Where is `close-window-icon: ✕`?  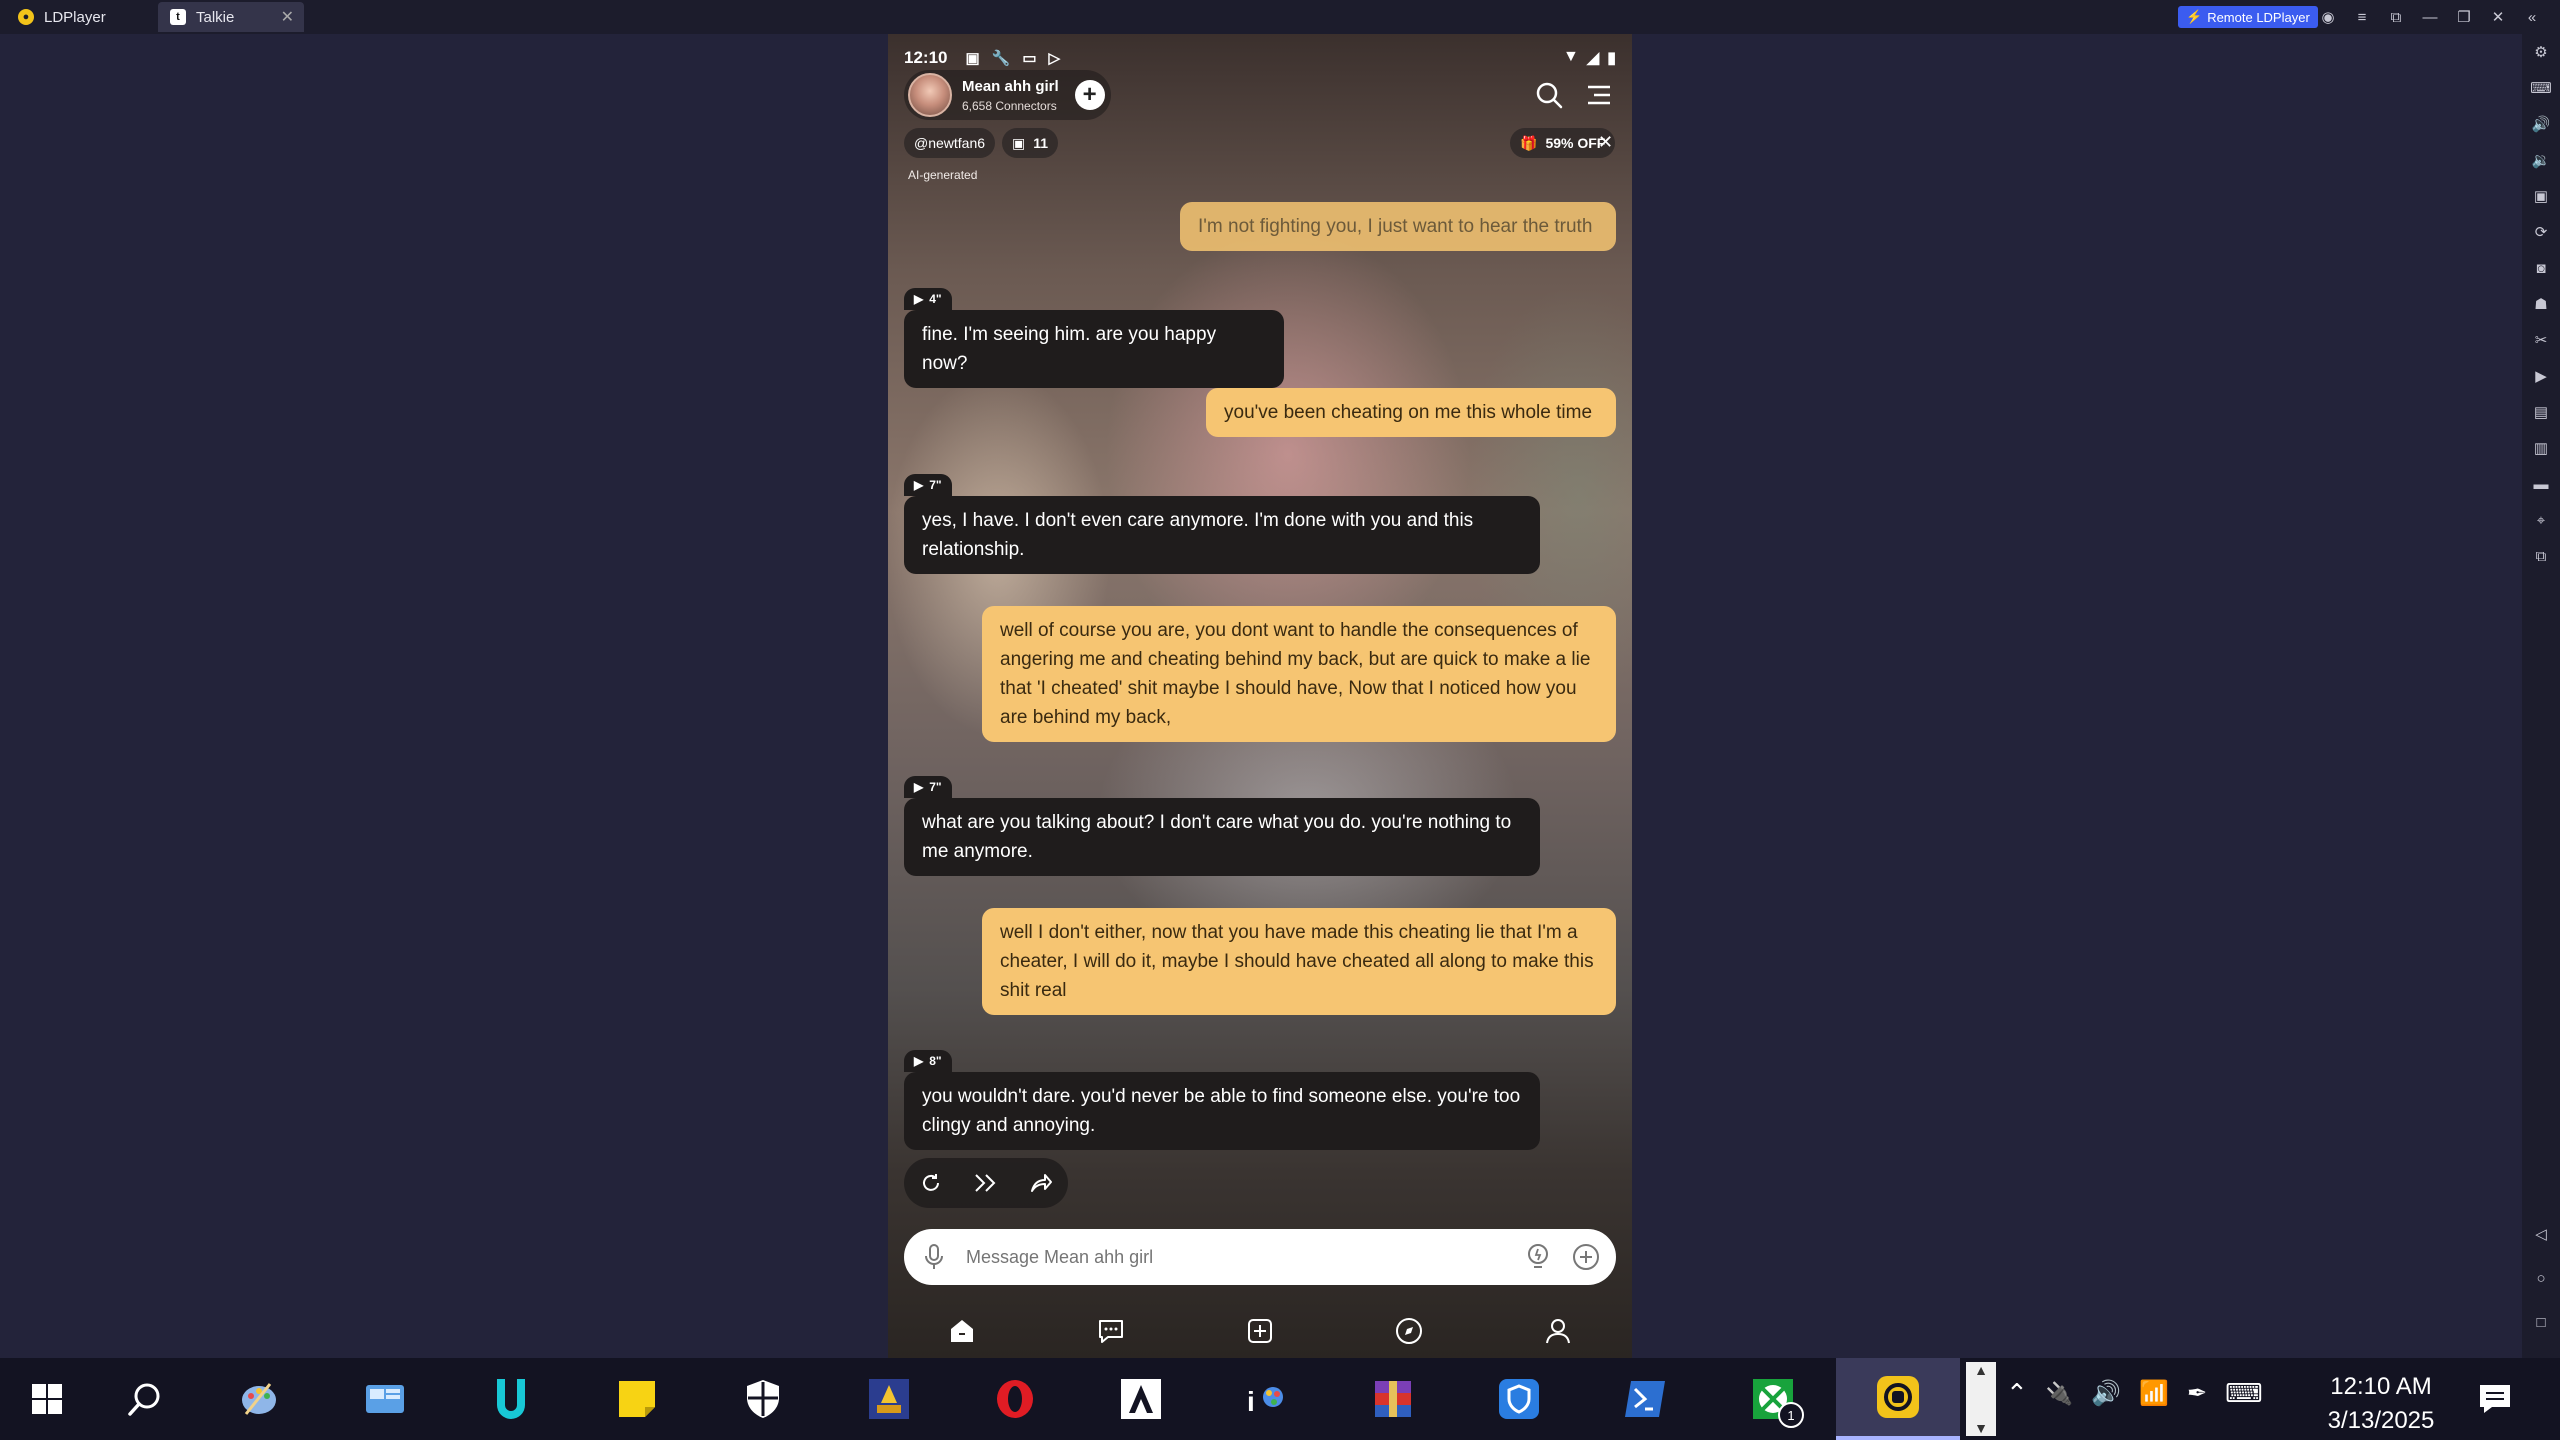
close-window-icon: ✕ is located at coordinates (2498, 17).